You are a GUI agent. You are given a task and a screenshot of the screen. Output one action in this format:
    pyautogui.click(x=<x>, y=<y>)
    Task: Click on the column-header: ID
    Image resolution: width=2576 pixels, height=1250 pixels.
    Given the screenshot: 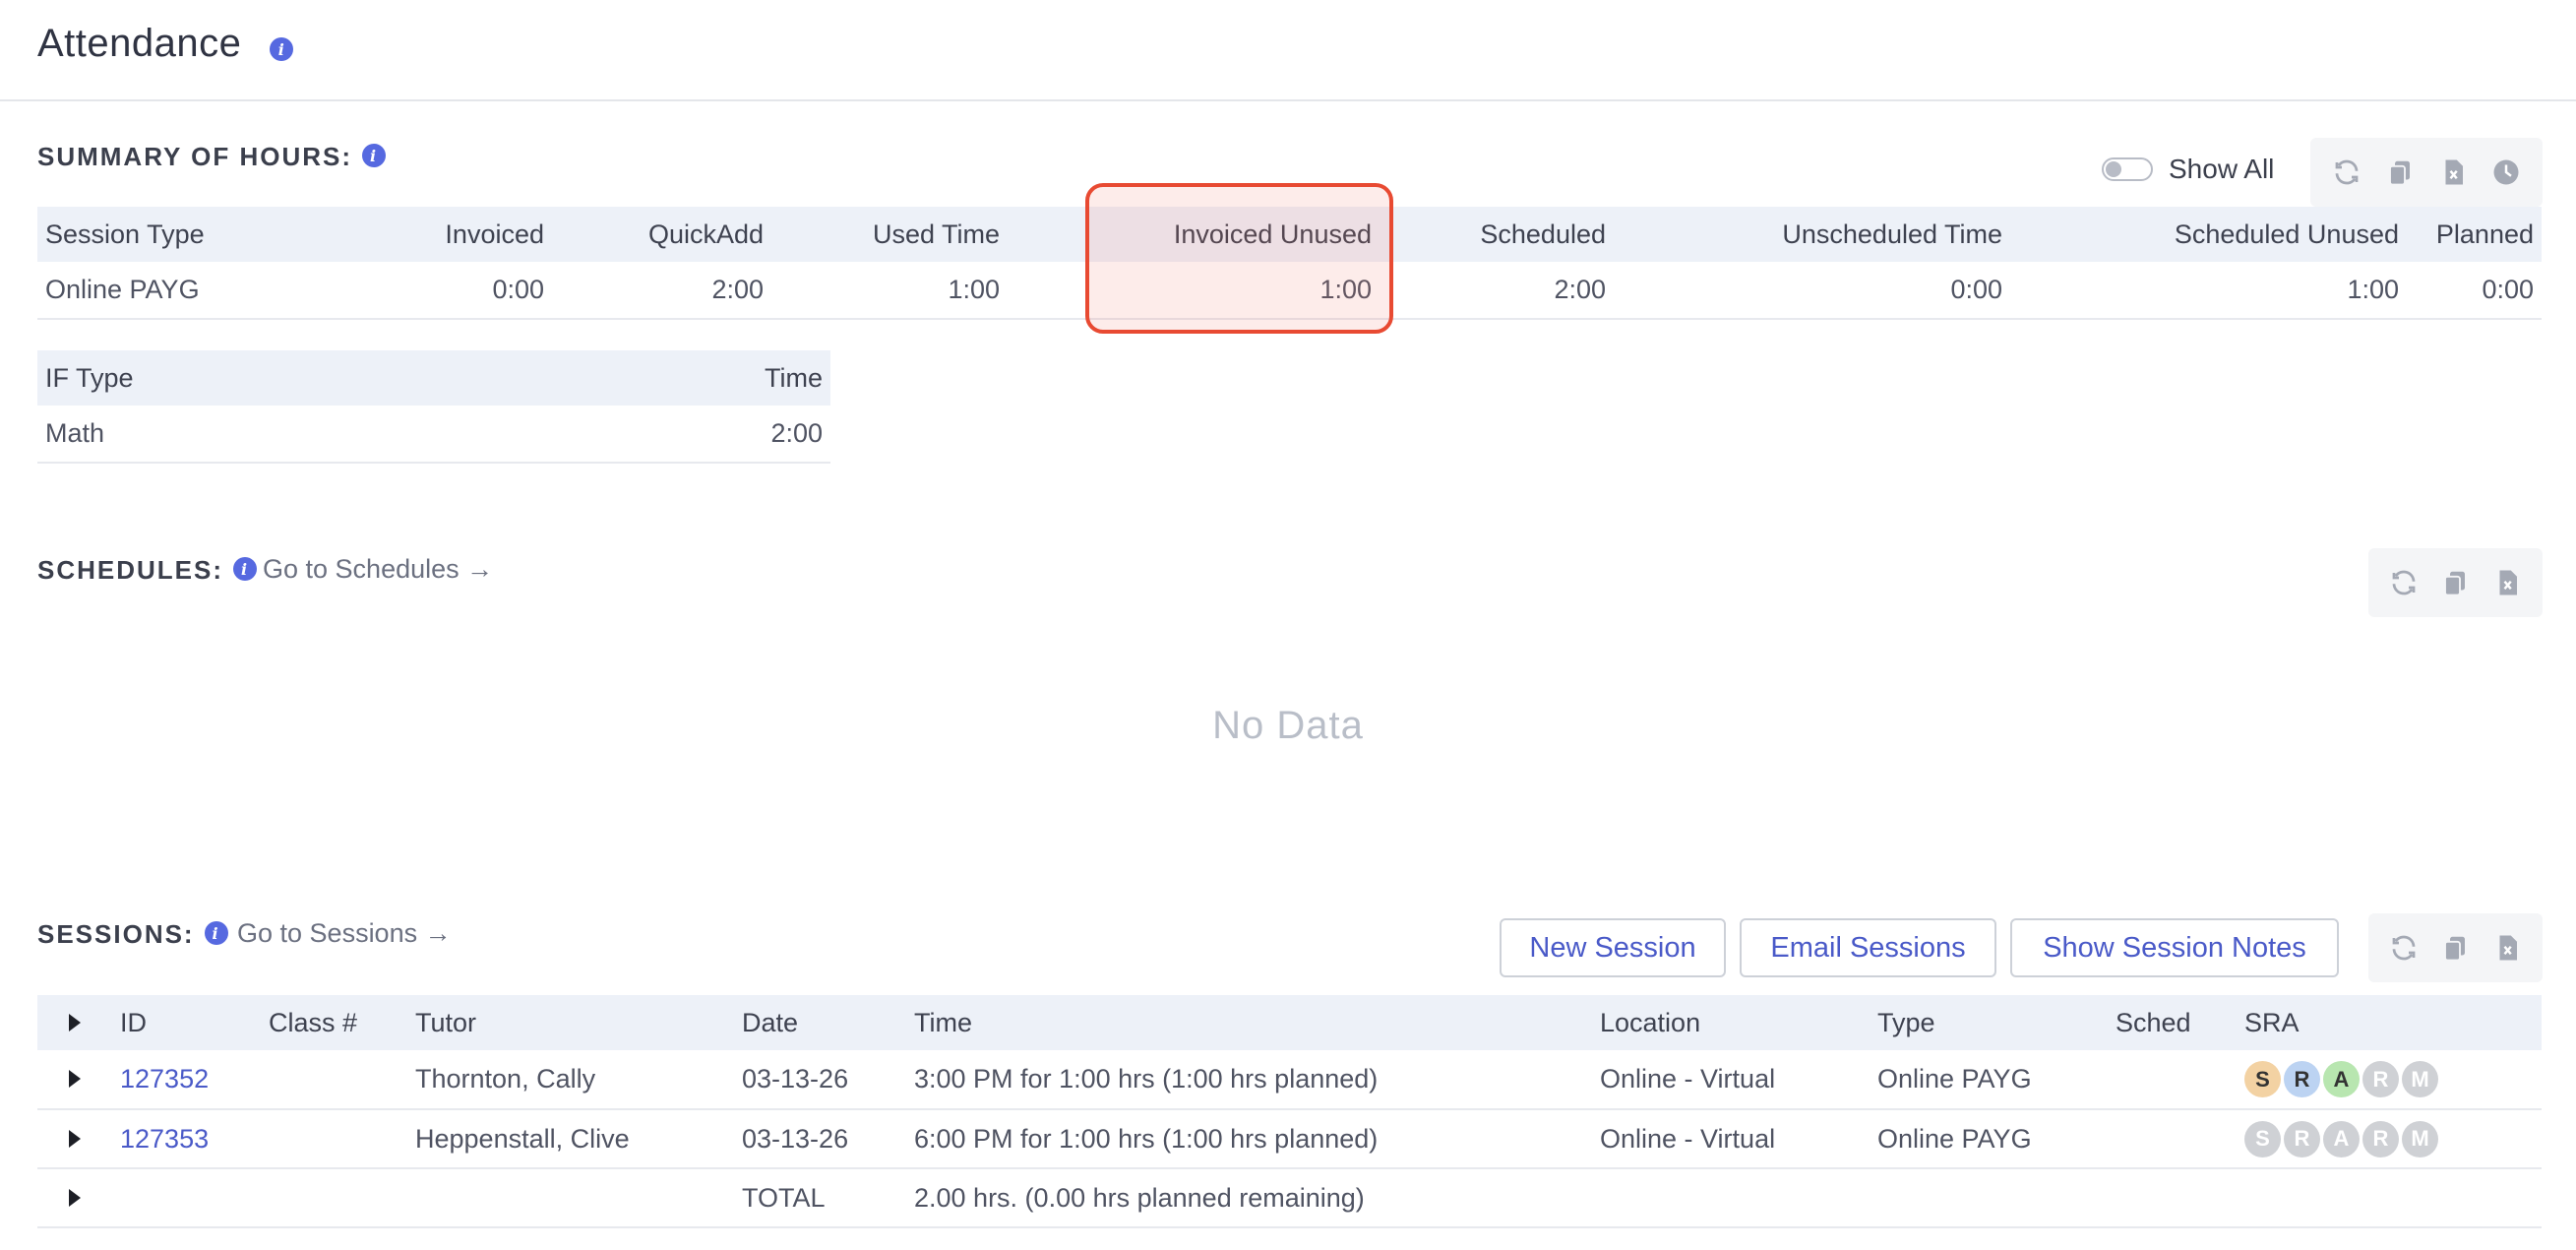 What is the action you would take?
    pyautogui.click(x=186, y=1023)
    